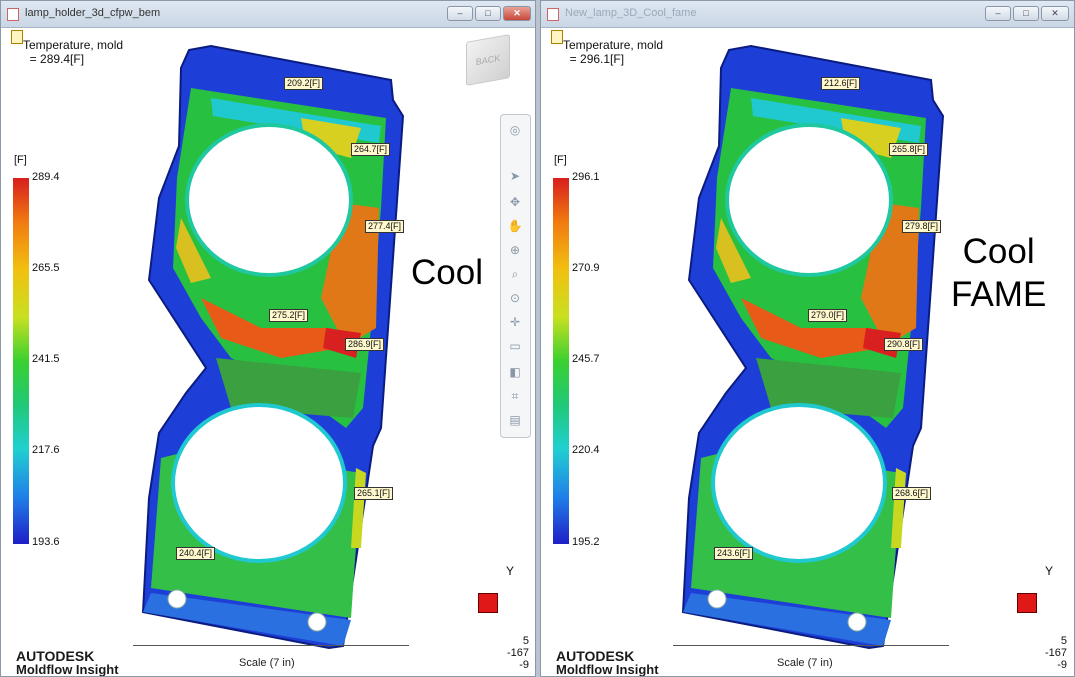 This screenshot has width=1075, height=677. Describe the element at coordinates (488, 60) in the screenshot. I see `viewcube-back: BACK` at that location.